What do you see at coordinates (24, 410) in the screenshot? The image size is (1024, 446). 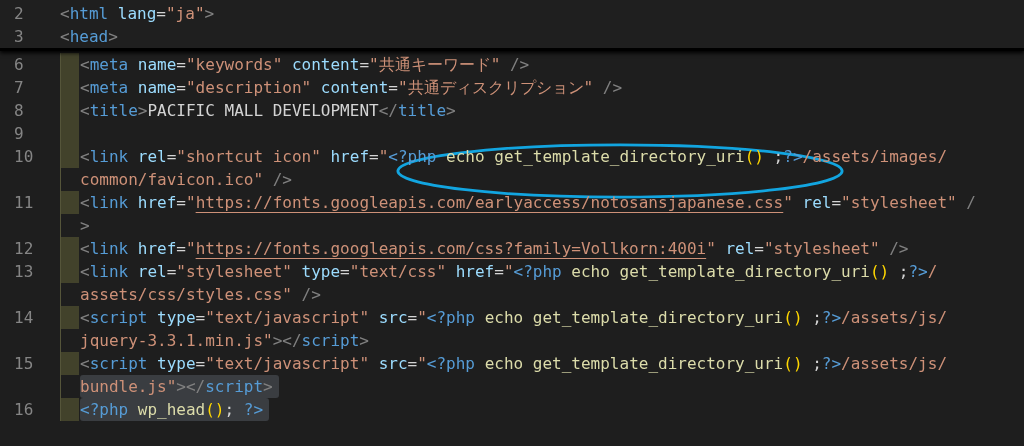 I see `line-number: 16` at bounding box center [24, 410].